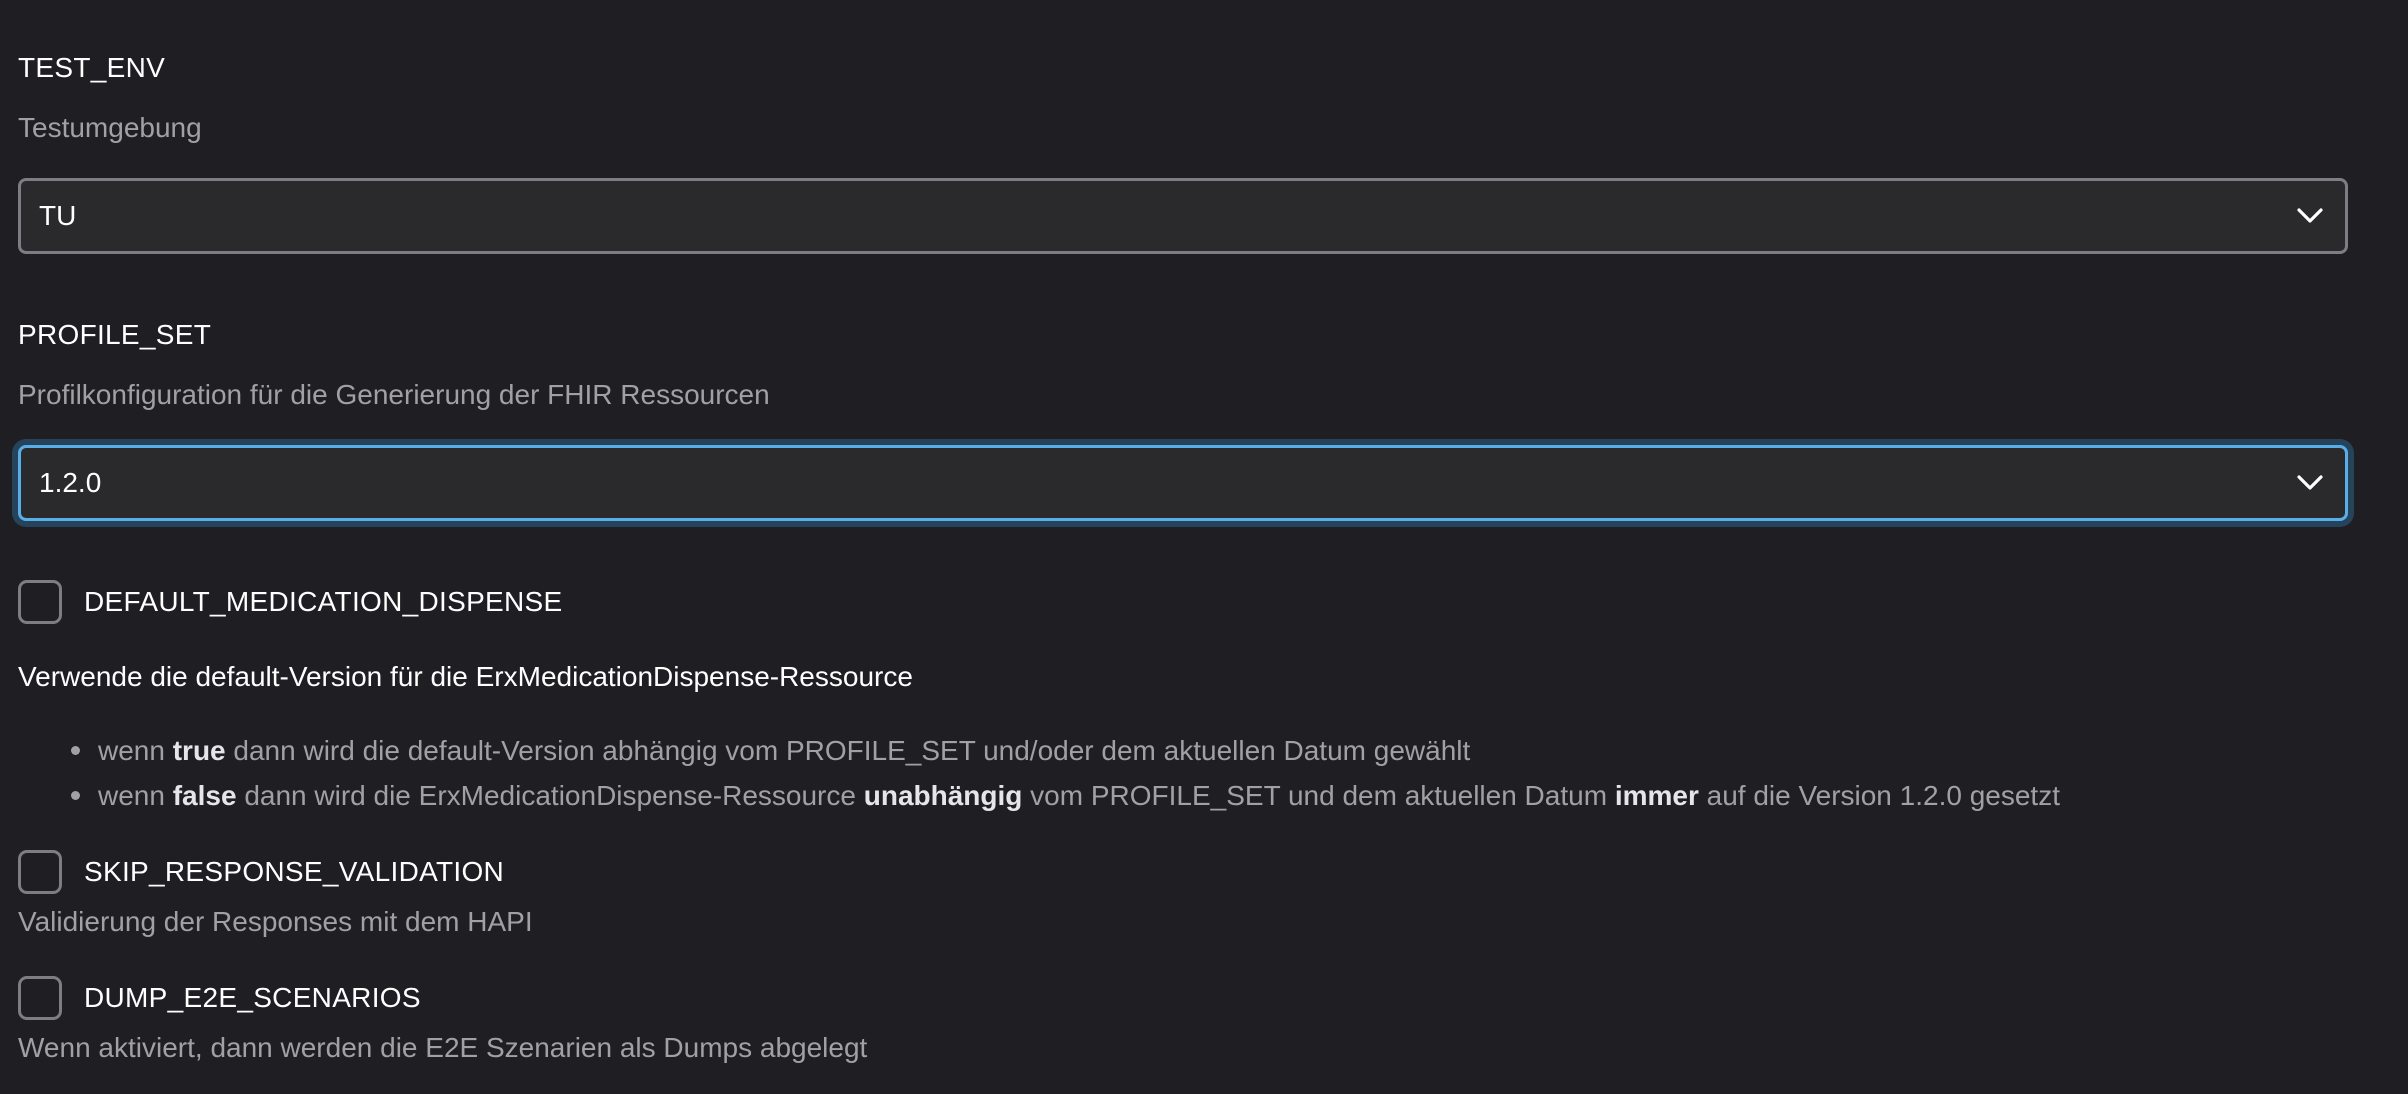 Image resolution: width=2408 pixels, height=1094 pixels. I want to click on bullet-text: vom PROFILE_SET und dem aktuellen Datum, so click(1318, 795).